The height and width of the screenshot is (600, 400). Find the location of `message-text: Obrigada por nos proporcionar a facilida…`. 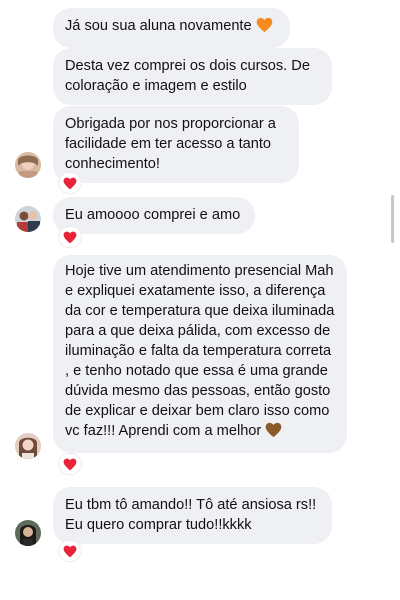

message-text: Obrigada por nos proporcionar a facilida… is located at coordinates (170, 144).